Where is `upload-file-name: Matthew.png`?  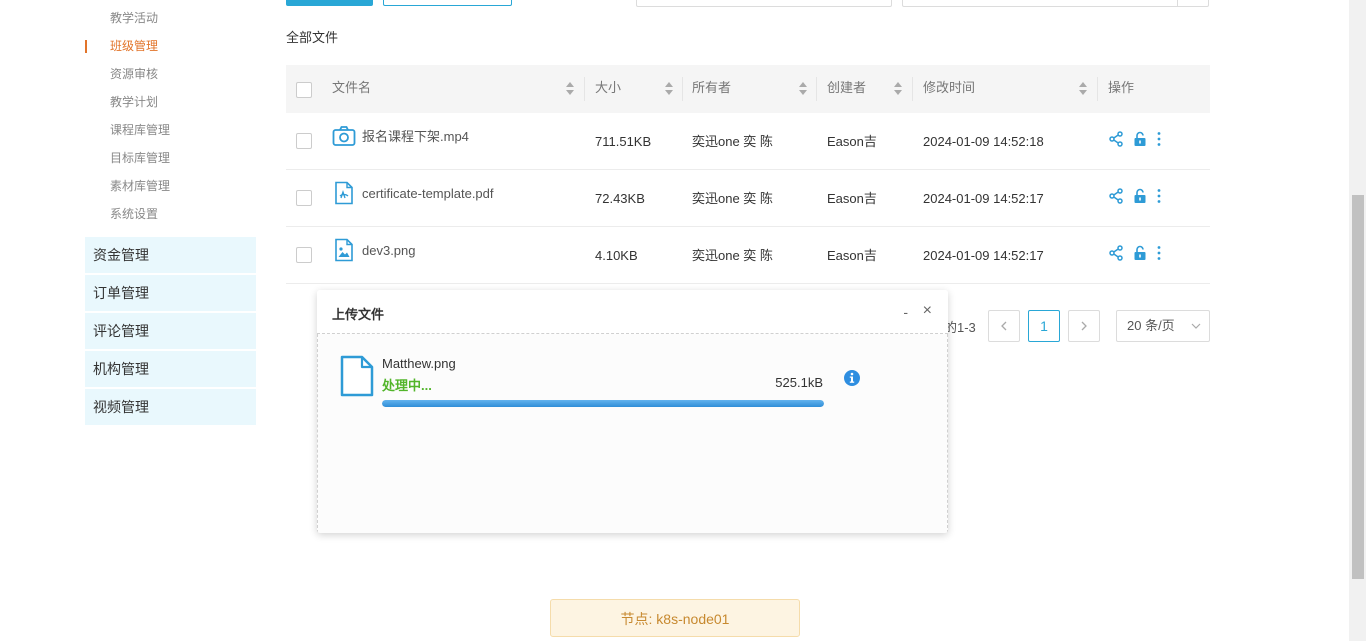 upload-file-name: Matthew.png is located at coordinates (419, 363).